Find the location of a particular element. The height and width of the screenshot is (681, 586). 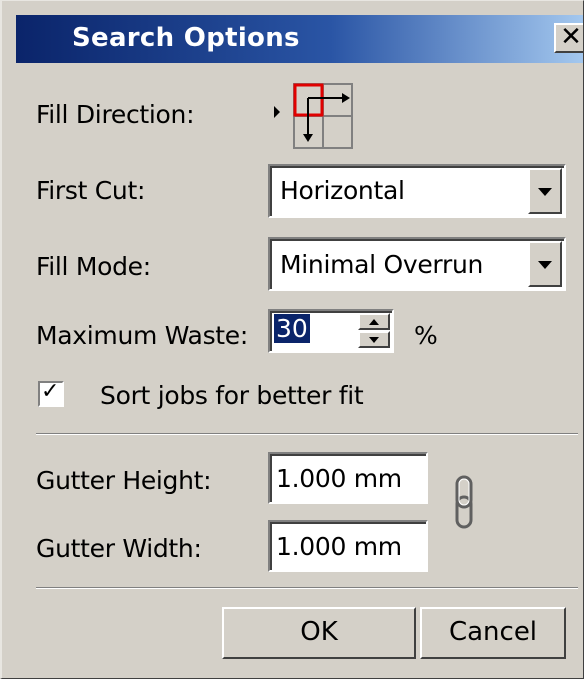

maximum-waste-spin-down is located at coordinates (374, 339).